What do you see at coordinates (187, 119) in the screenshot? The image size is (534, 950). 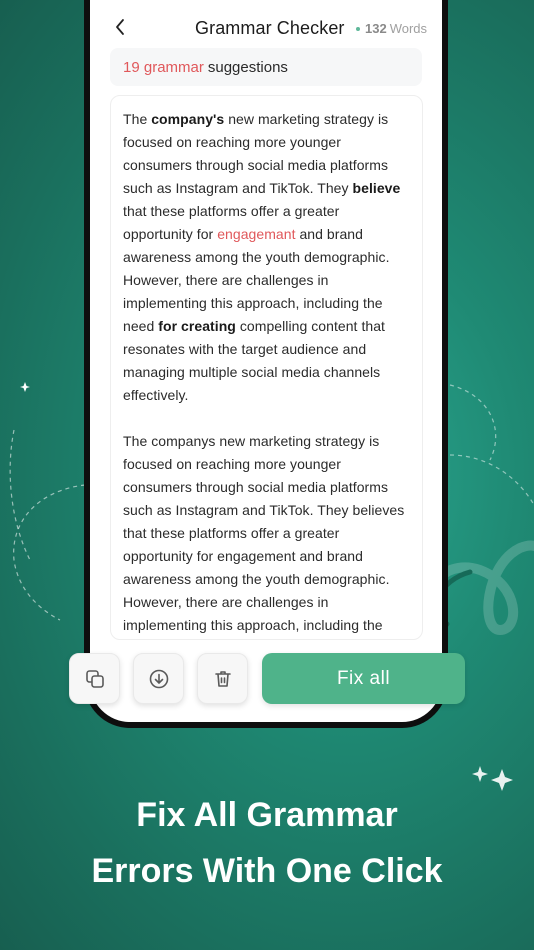 I see `highlight-correction: company's` at bounding box center [187, 119].